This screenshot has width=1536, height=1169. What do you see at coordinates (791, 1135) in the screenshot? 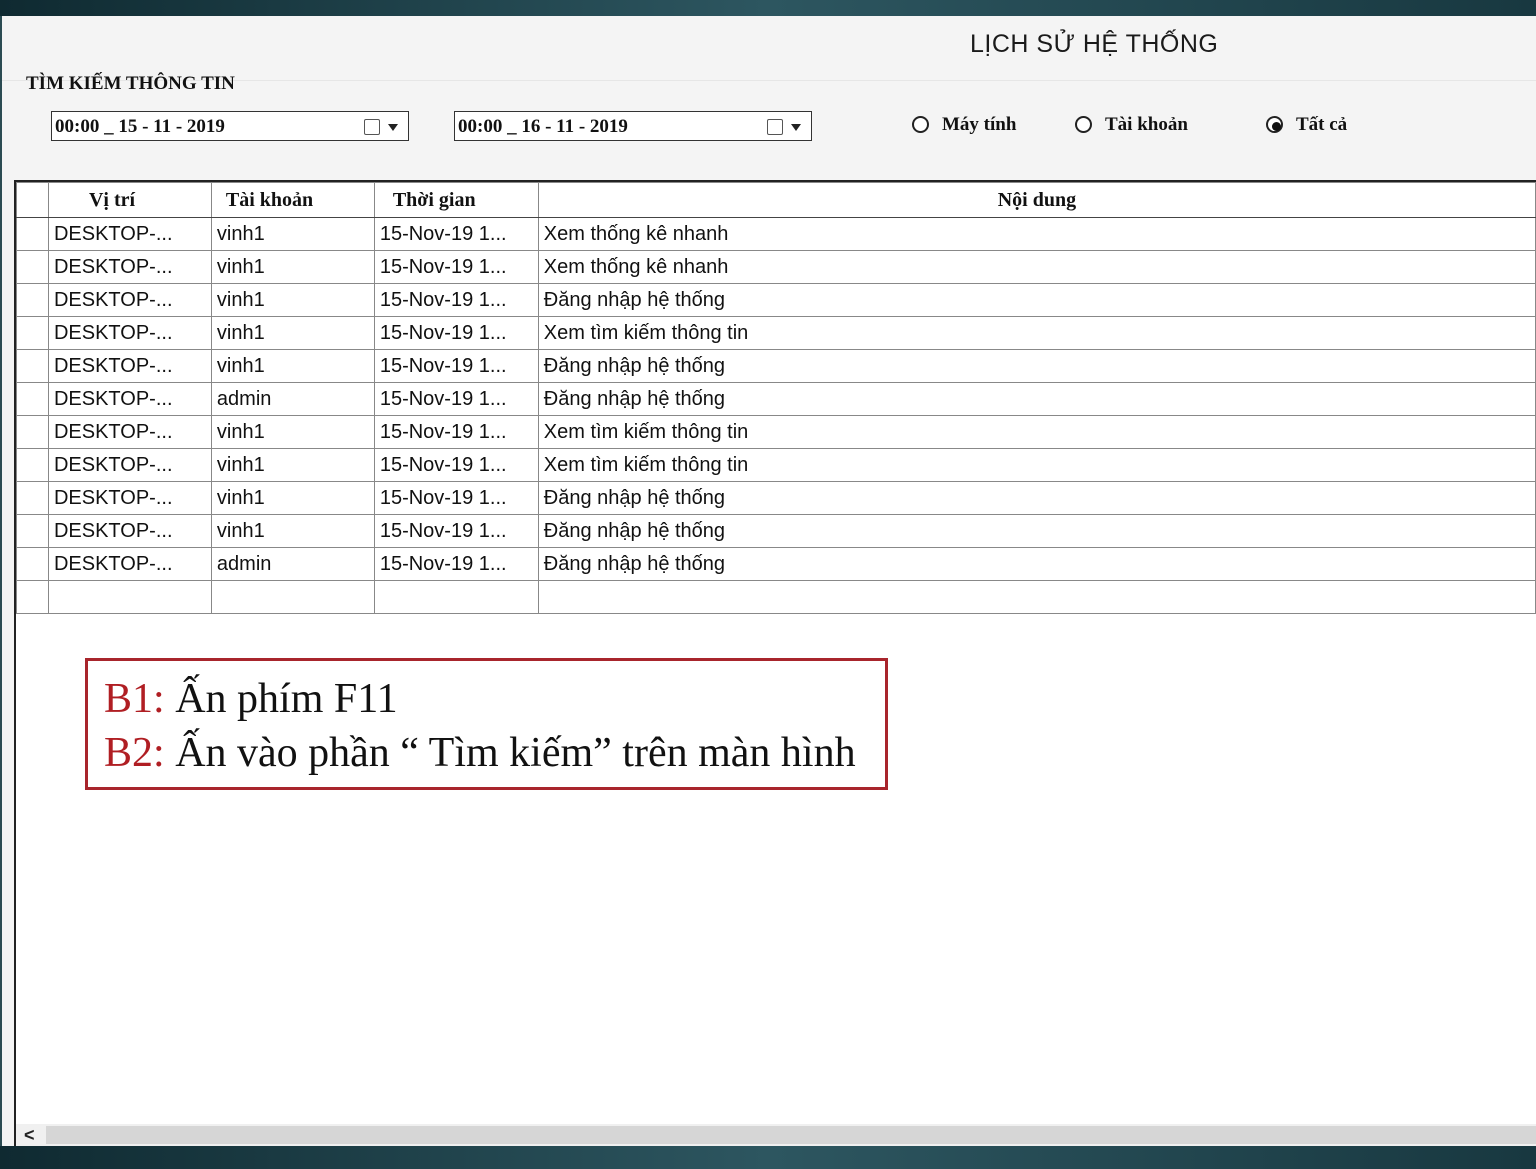
I see `scrollbar-thumb` at bounding box center [791, 1135].